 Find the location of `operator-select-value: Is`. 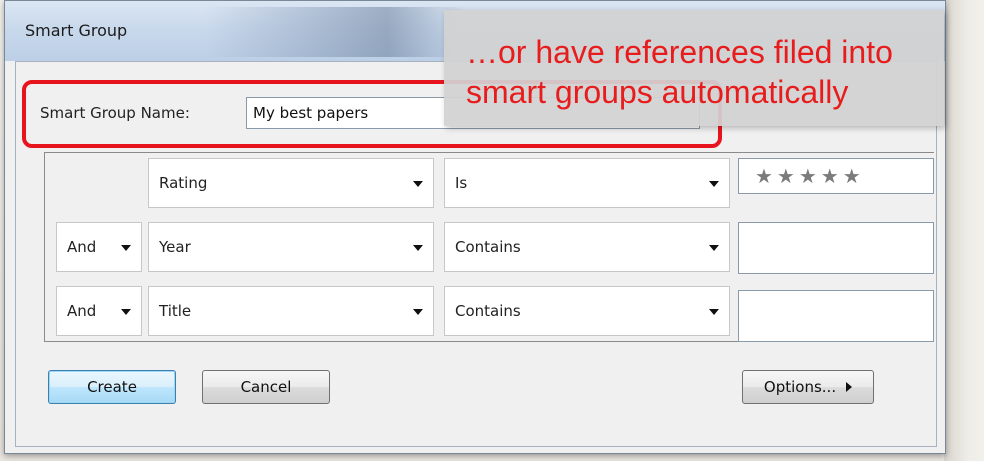

operator-select-value: Is is located at coordinates (461, 183).